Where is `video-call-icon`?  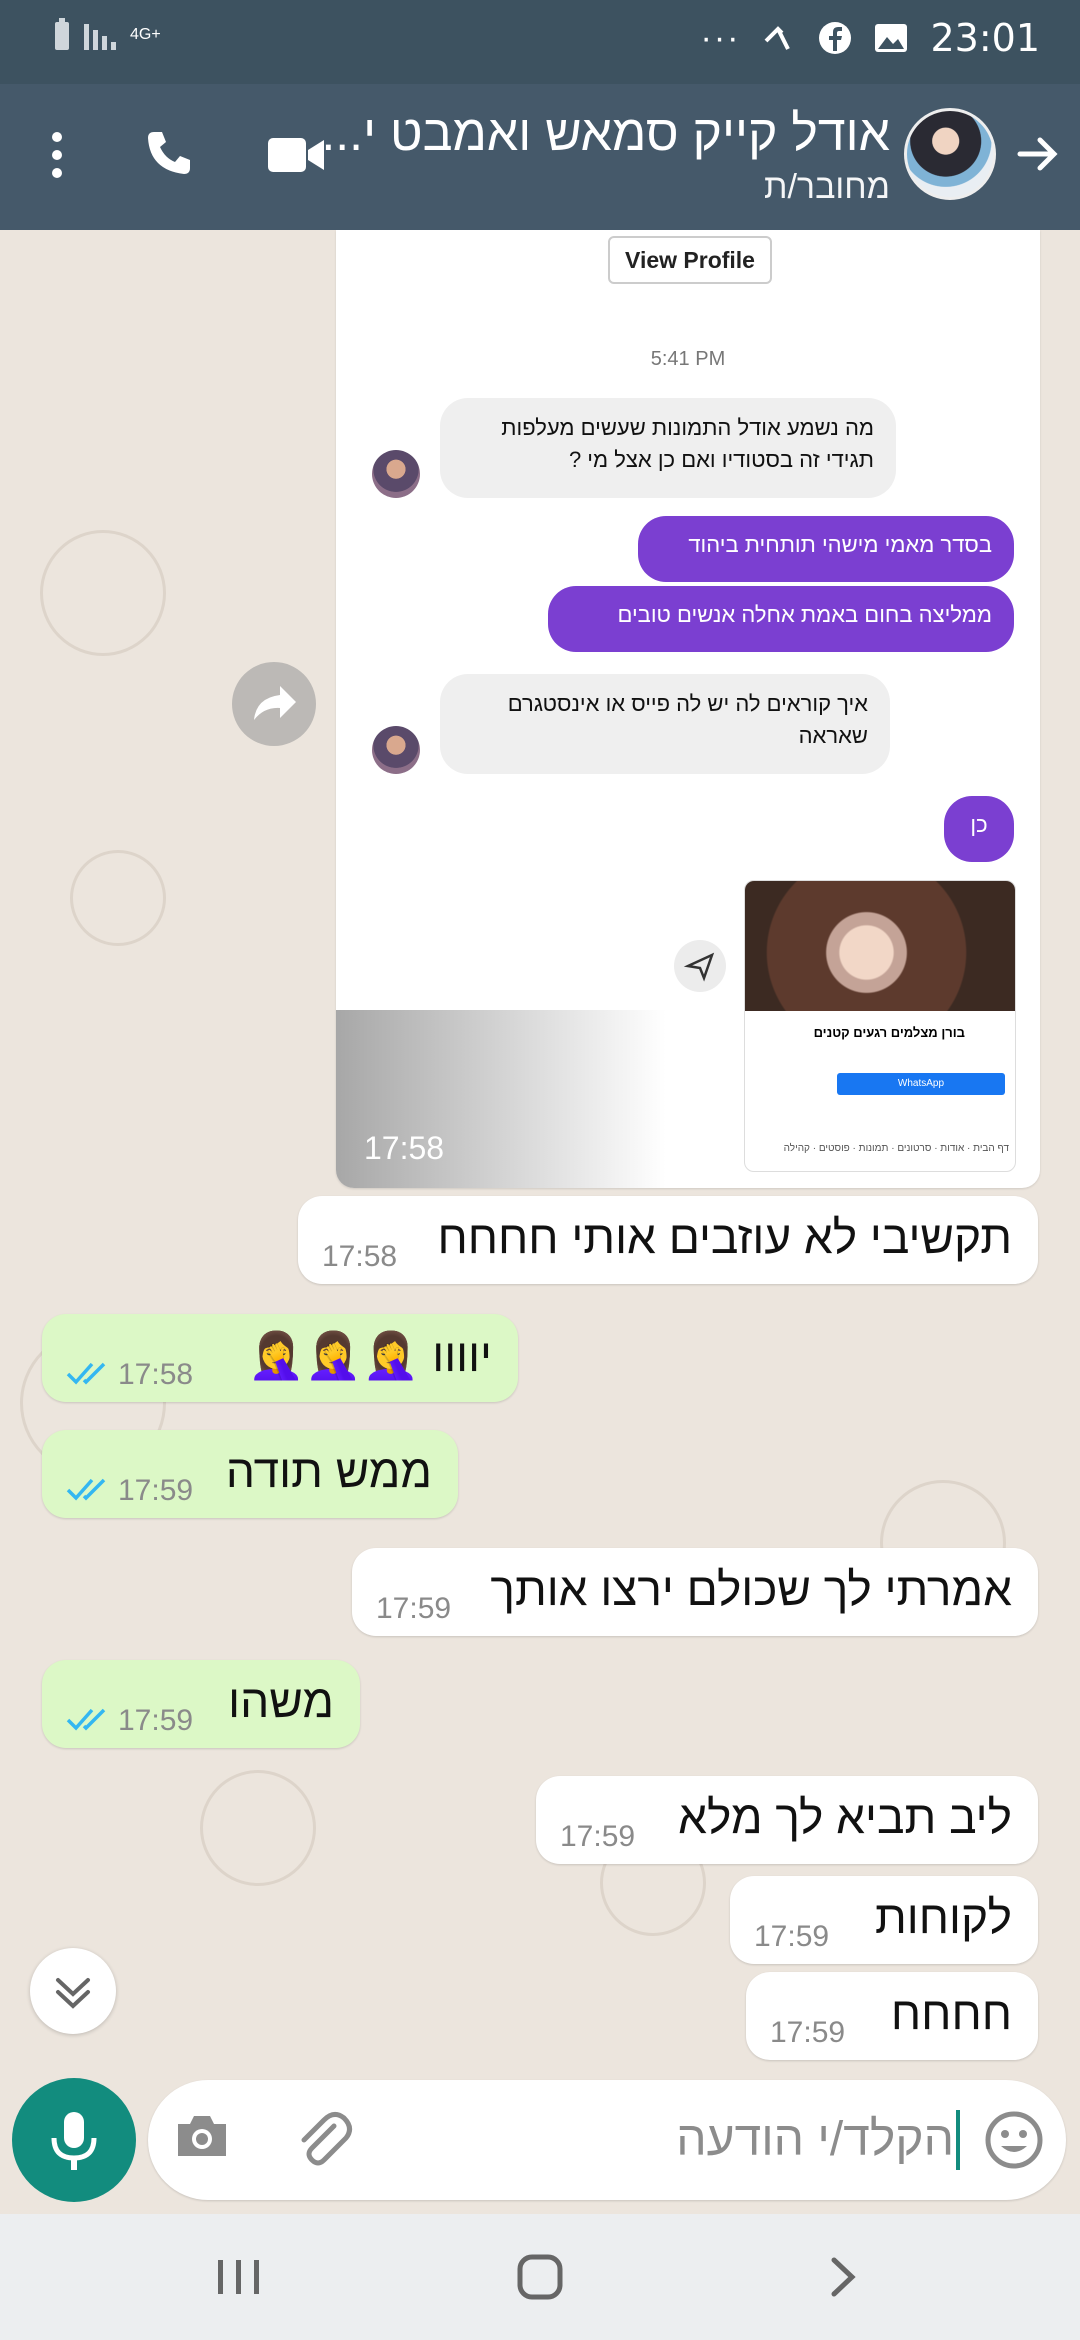 video-call-icon is located at coordinates (296, 155).